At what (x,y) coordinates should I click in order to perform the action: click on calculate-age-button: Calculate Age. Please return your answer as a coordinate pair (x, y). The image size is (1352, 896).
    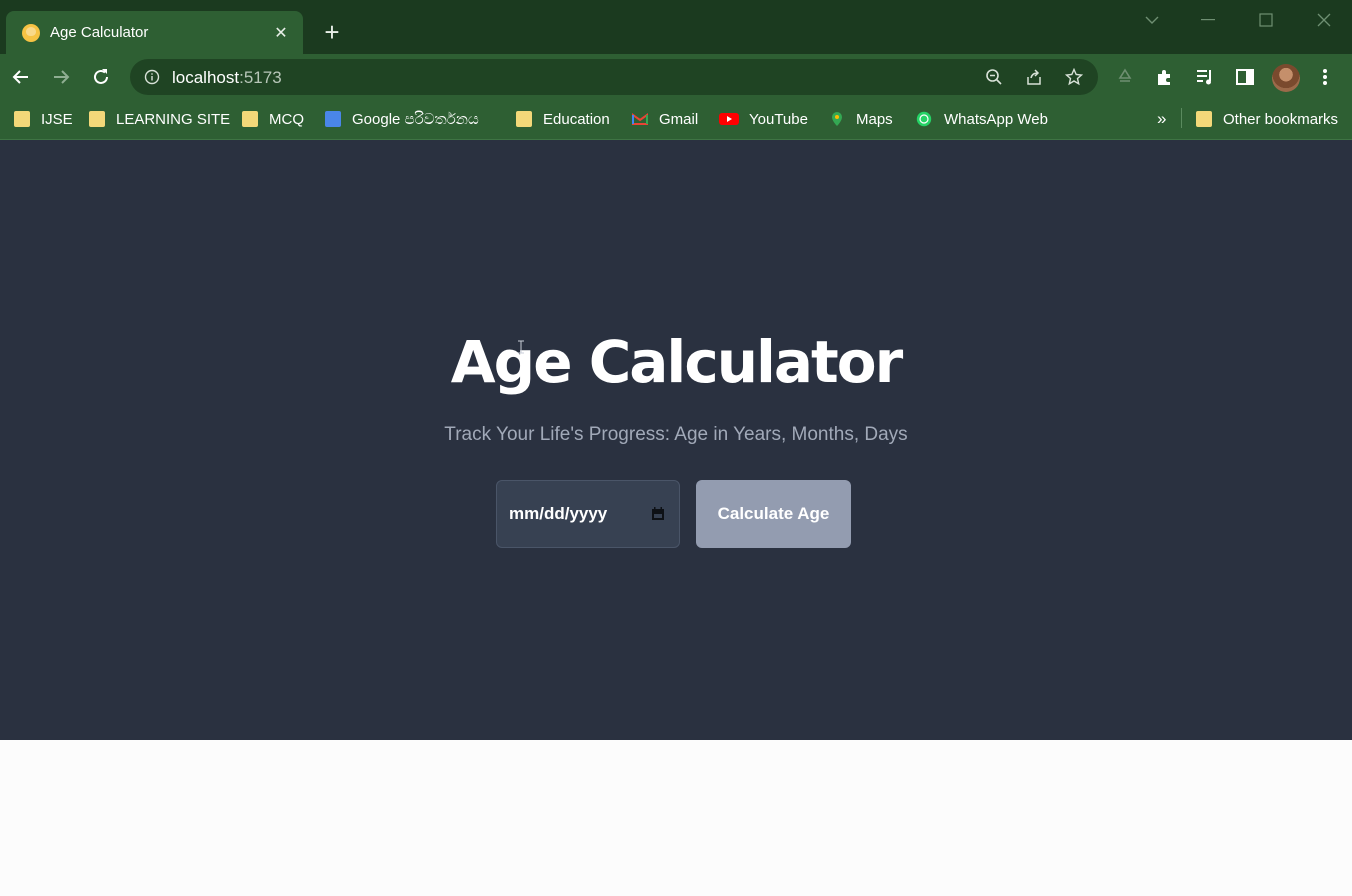
    Looking at the image, I should click on (773, 514).